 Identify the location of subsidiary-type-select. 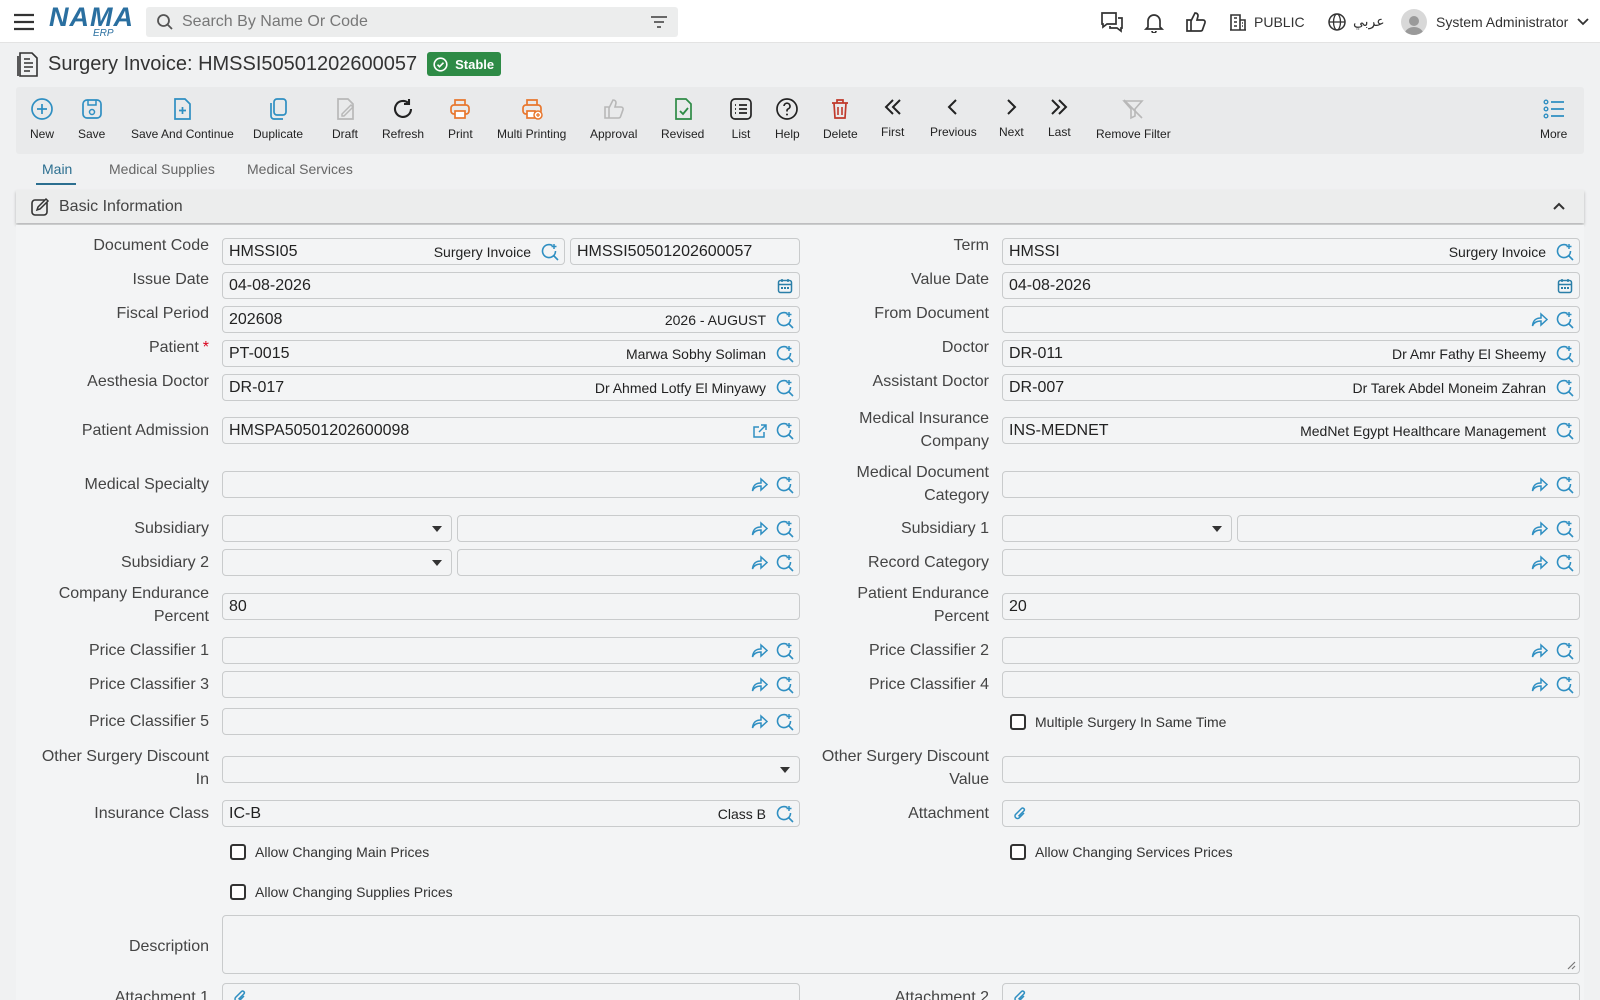
(337, 528).